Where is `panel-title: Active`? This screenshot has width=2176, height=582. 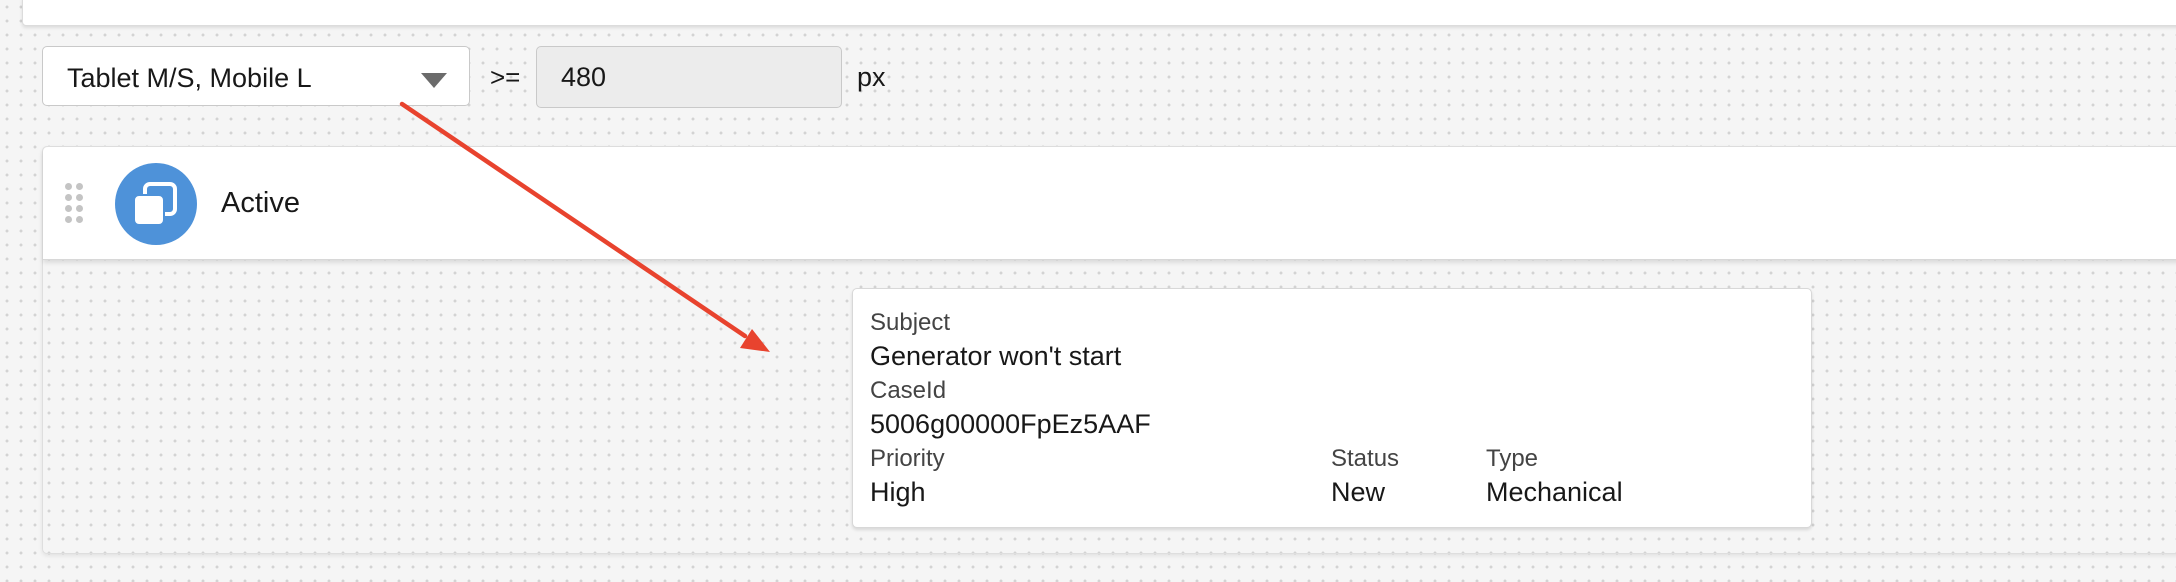
panel-title: Active is located at coordinates (260, 203).